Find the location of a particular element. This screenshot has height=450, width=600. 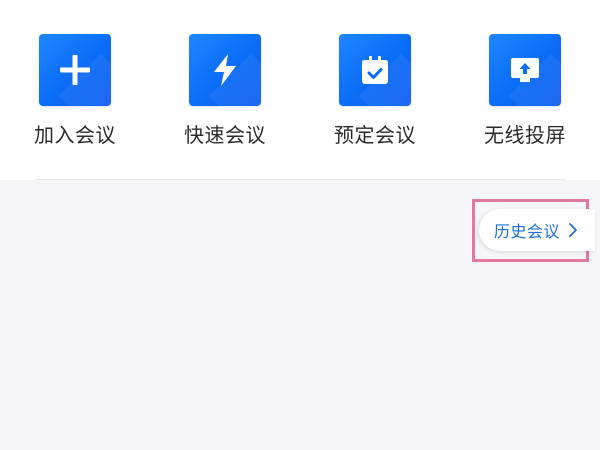

quick-meeting-tile is located at coordinates (225, 70).